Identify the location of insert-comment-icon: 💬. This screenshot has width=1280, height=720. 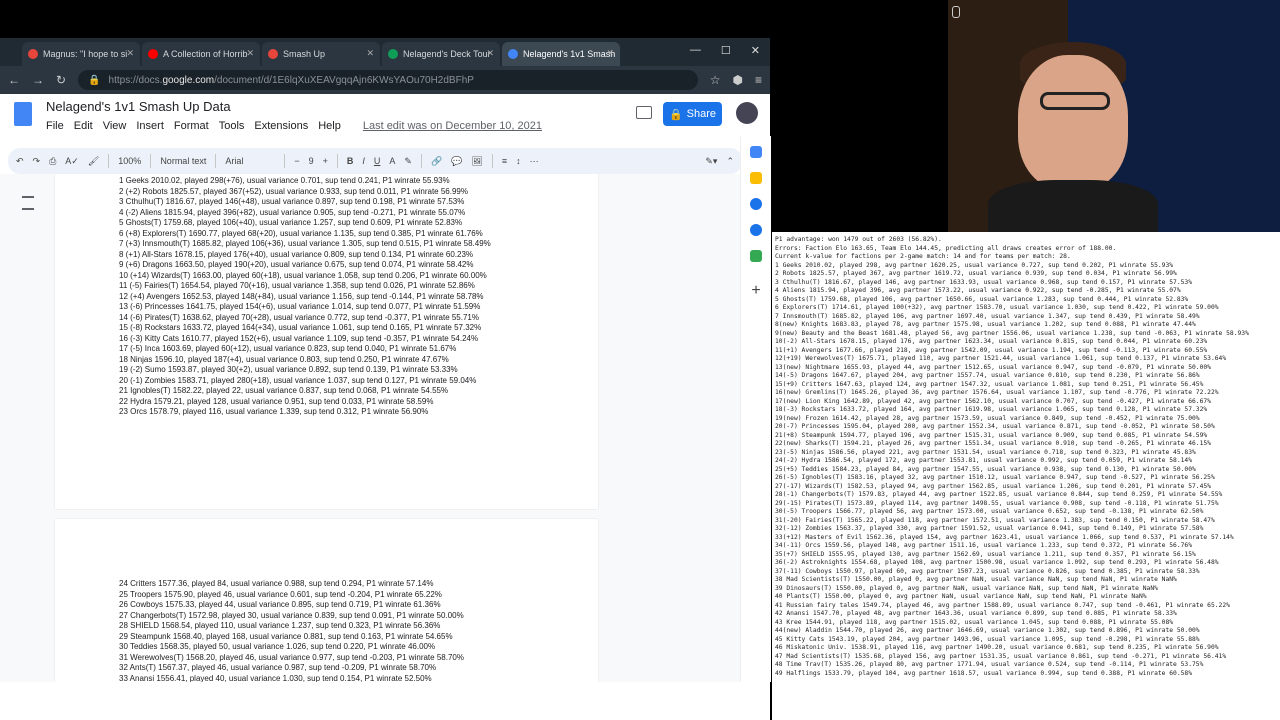
(456, 161).